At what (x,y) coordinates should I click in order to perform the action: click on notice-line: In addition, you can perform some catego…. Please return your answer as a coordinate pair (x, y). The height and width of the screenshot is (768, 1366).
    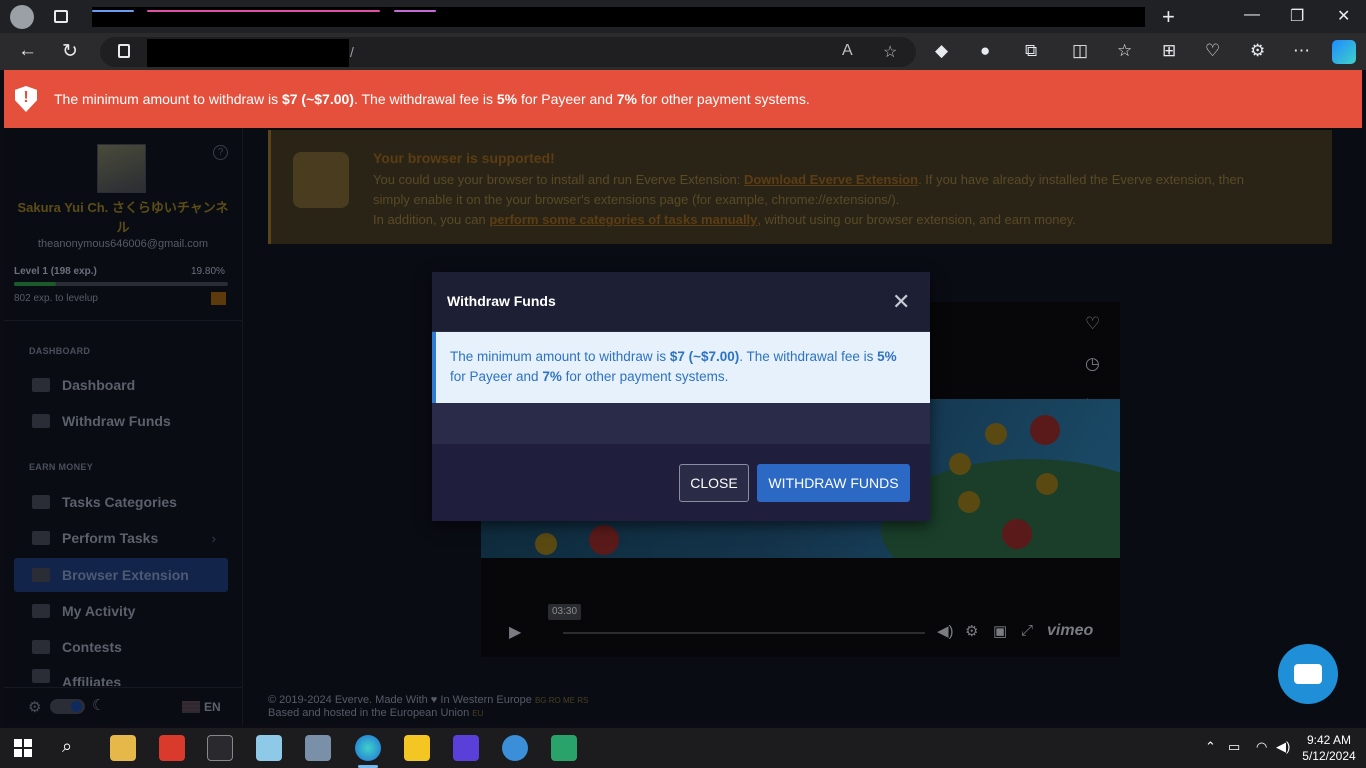
    Looking at the image, I should click on (724, 219).